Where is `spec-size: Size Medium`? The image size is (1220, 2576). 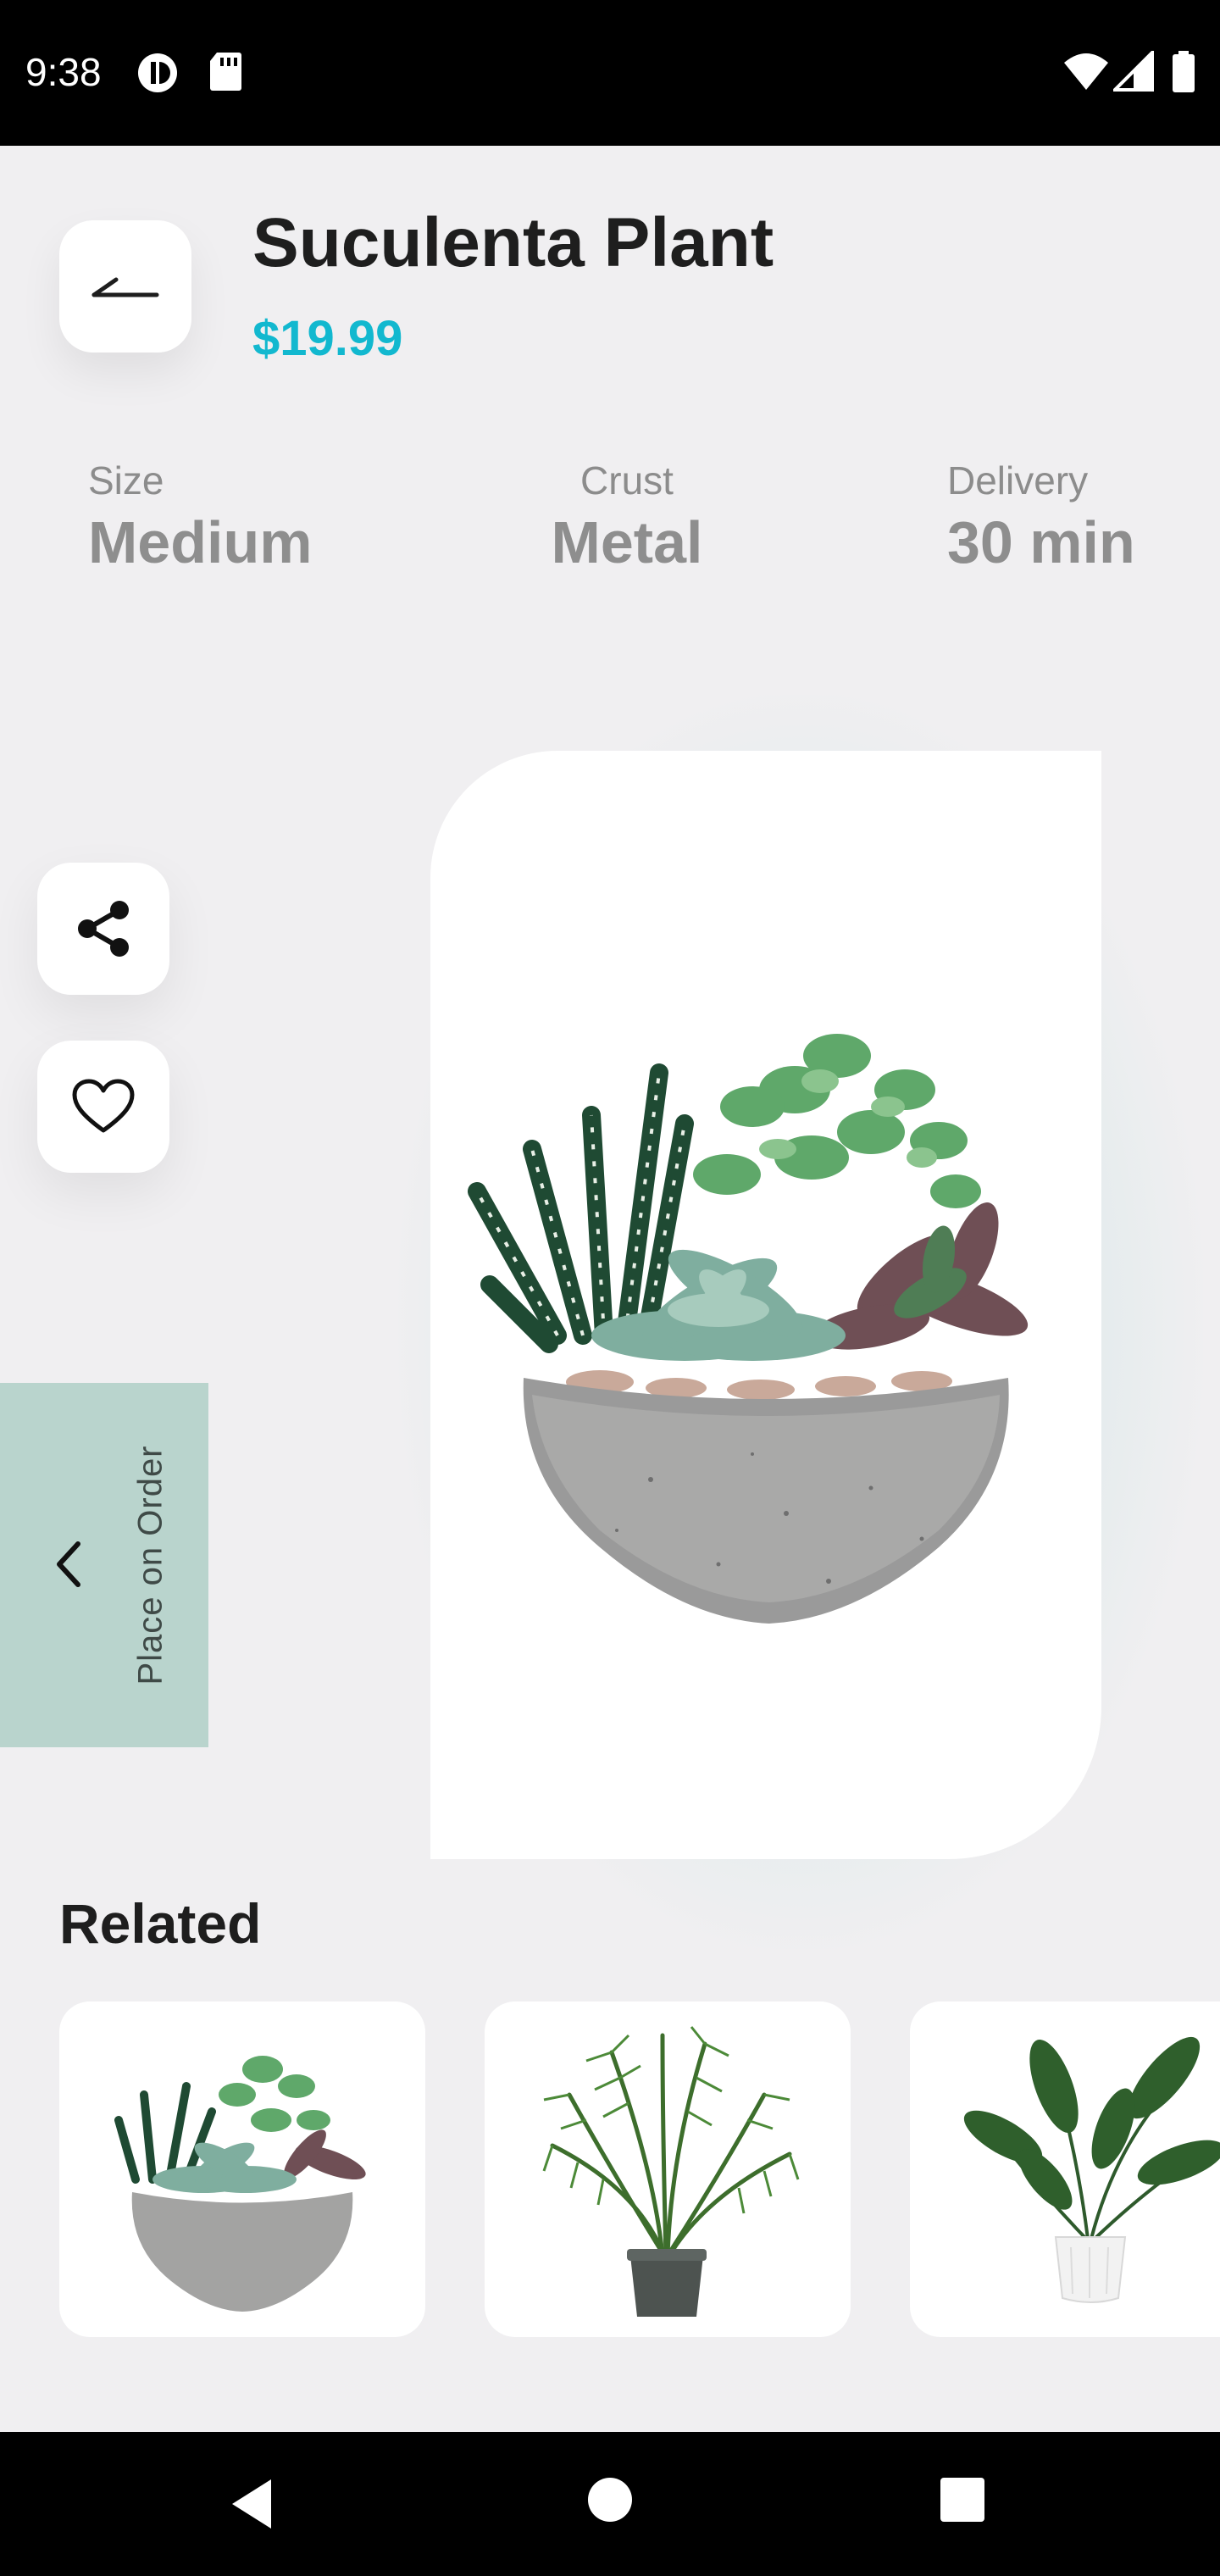 spec-size: Size Medium is located at coordinates (200, 517).